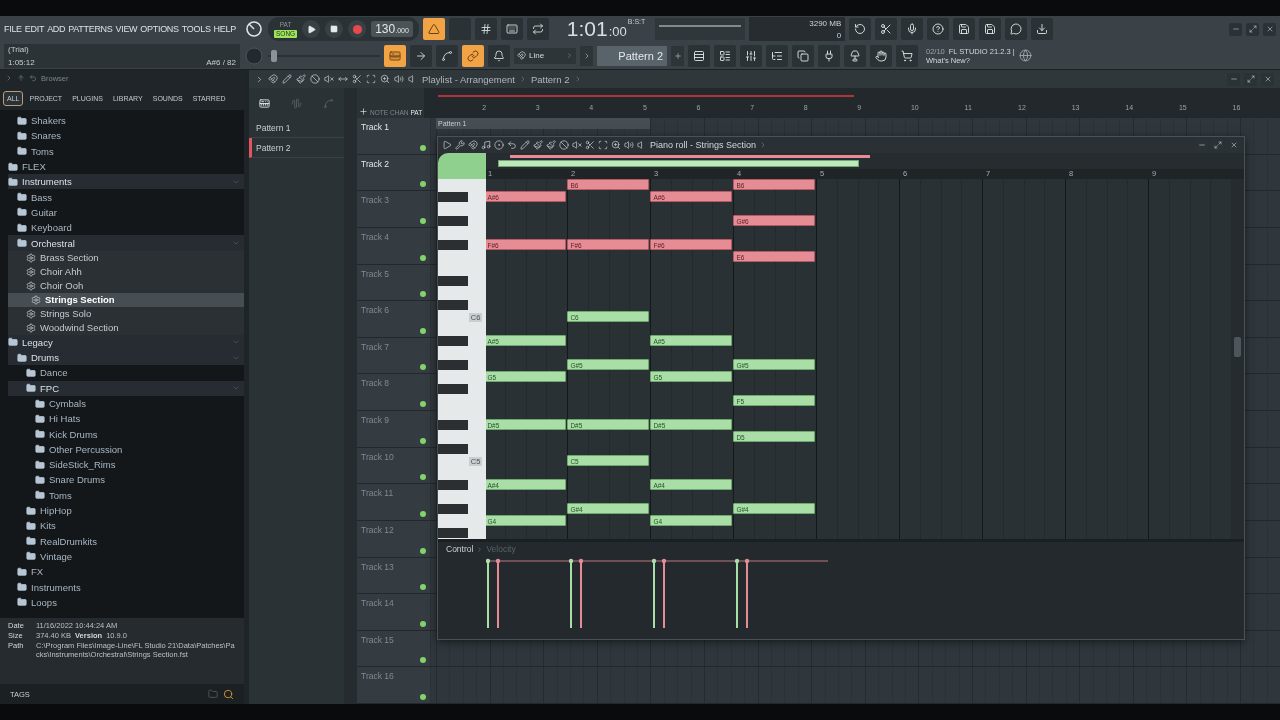  Describe the element at coordinates (126, 449) in the screenshot. I see `tree-item: Other Percussion` at that location.